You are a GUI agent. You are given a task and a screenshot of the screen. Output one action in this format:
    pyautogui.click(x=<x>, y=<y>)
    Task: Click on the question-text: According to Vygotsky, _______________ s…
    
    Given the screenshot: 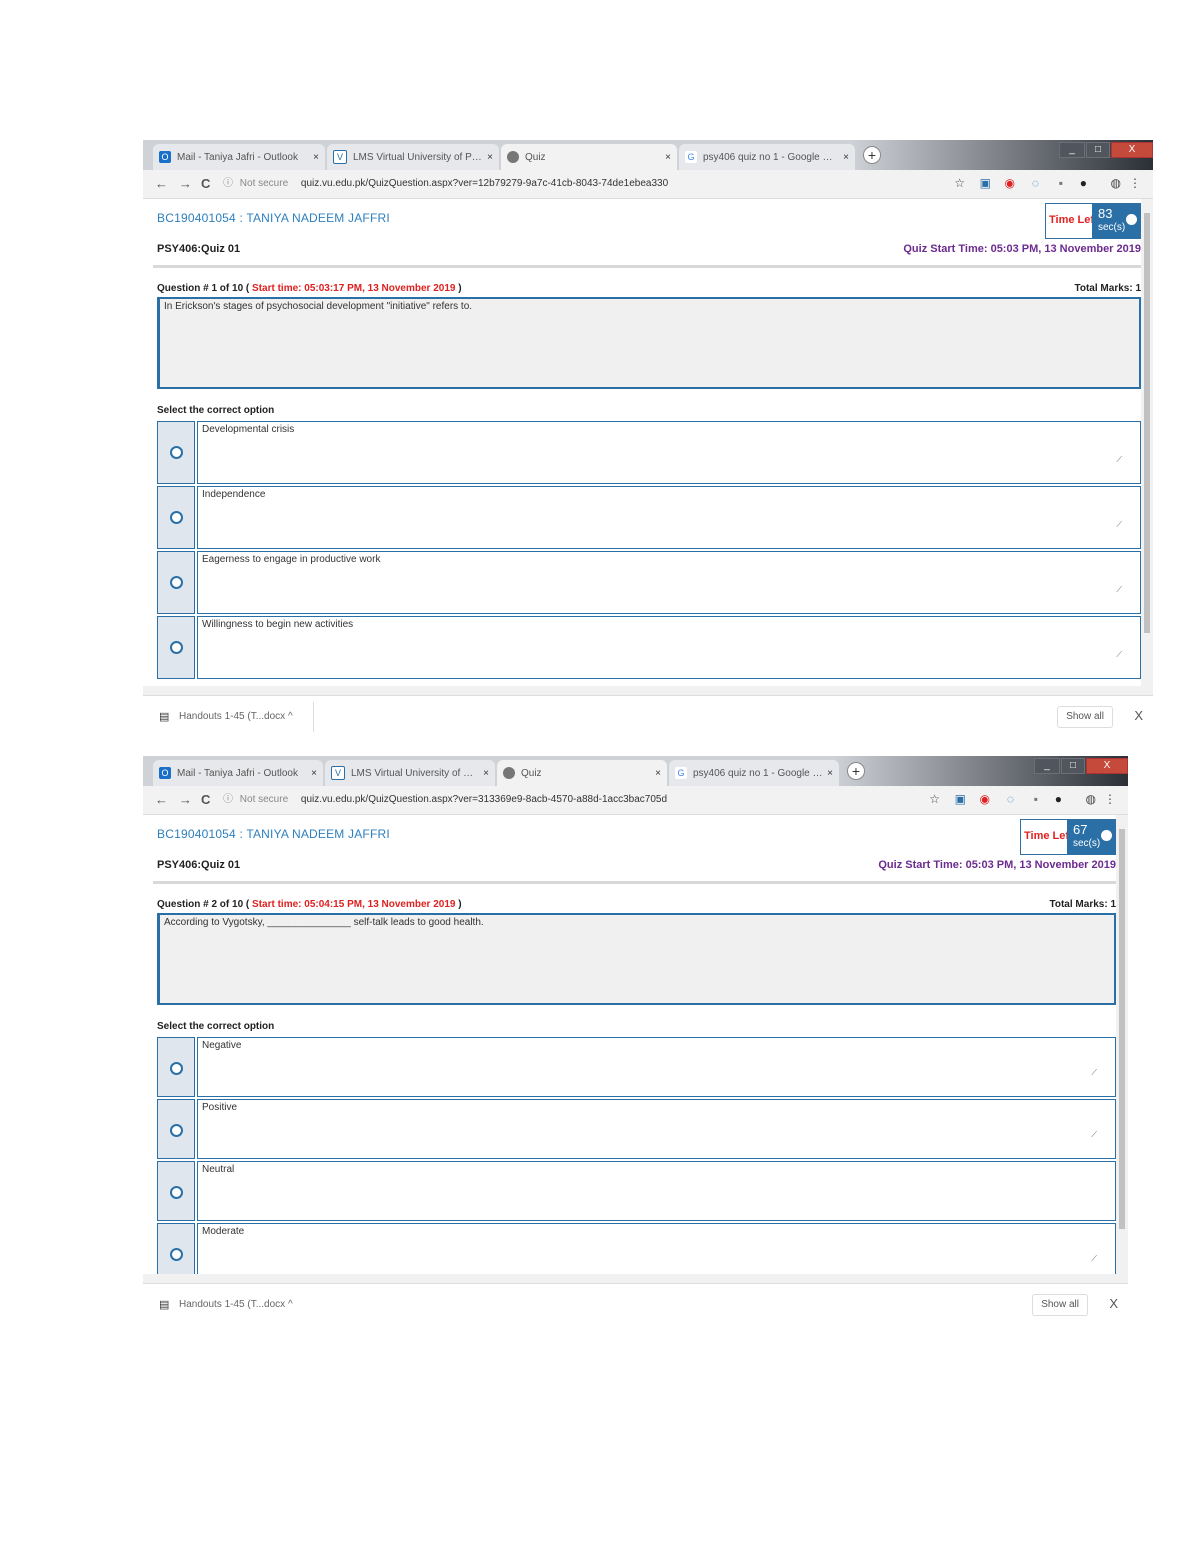 What is the action you would take?
    pyautogui.click(x=636, y=959)
    